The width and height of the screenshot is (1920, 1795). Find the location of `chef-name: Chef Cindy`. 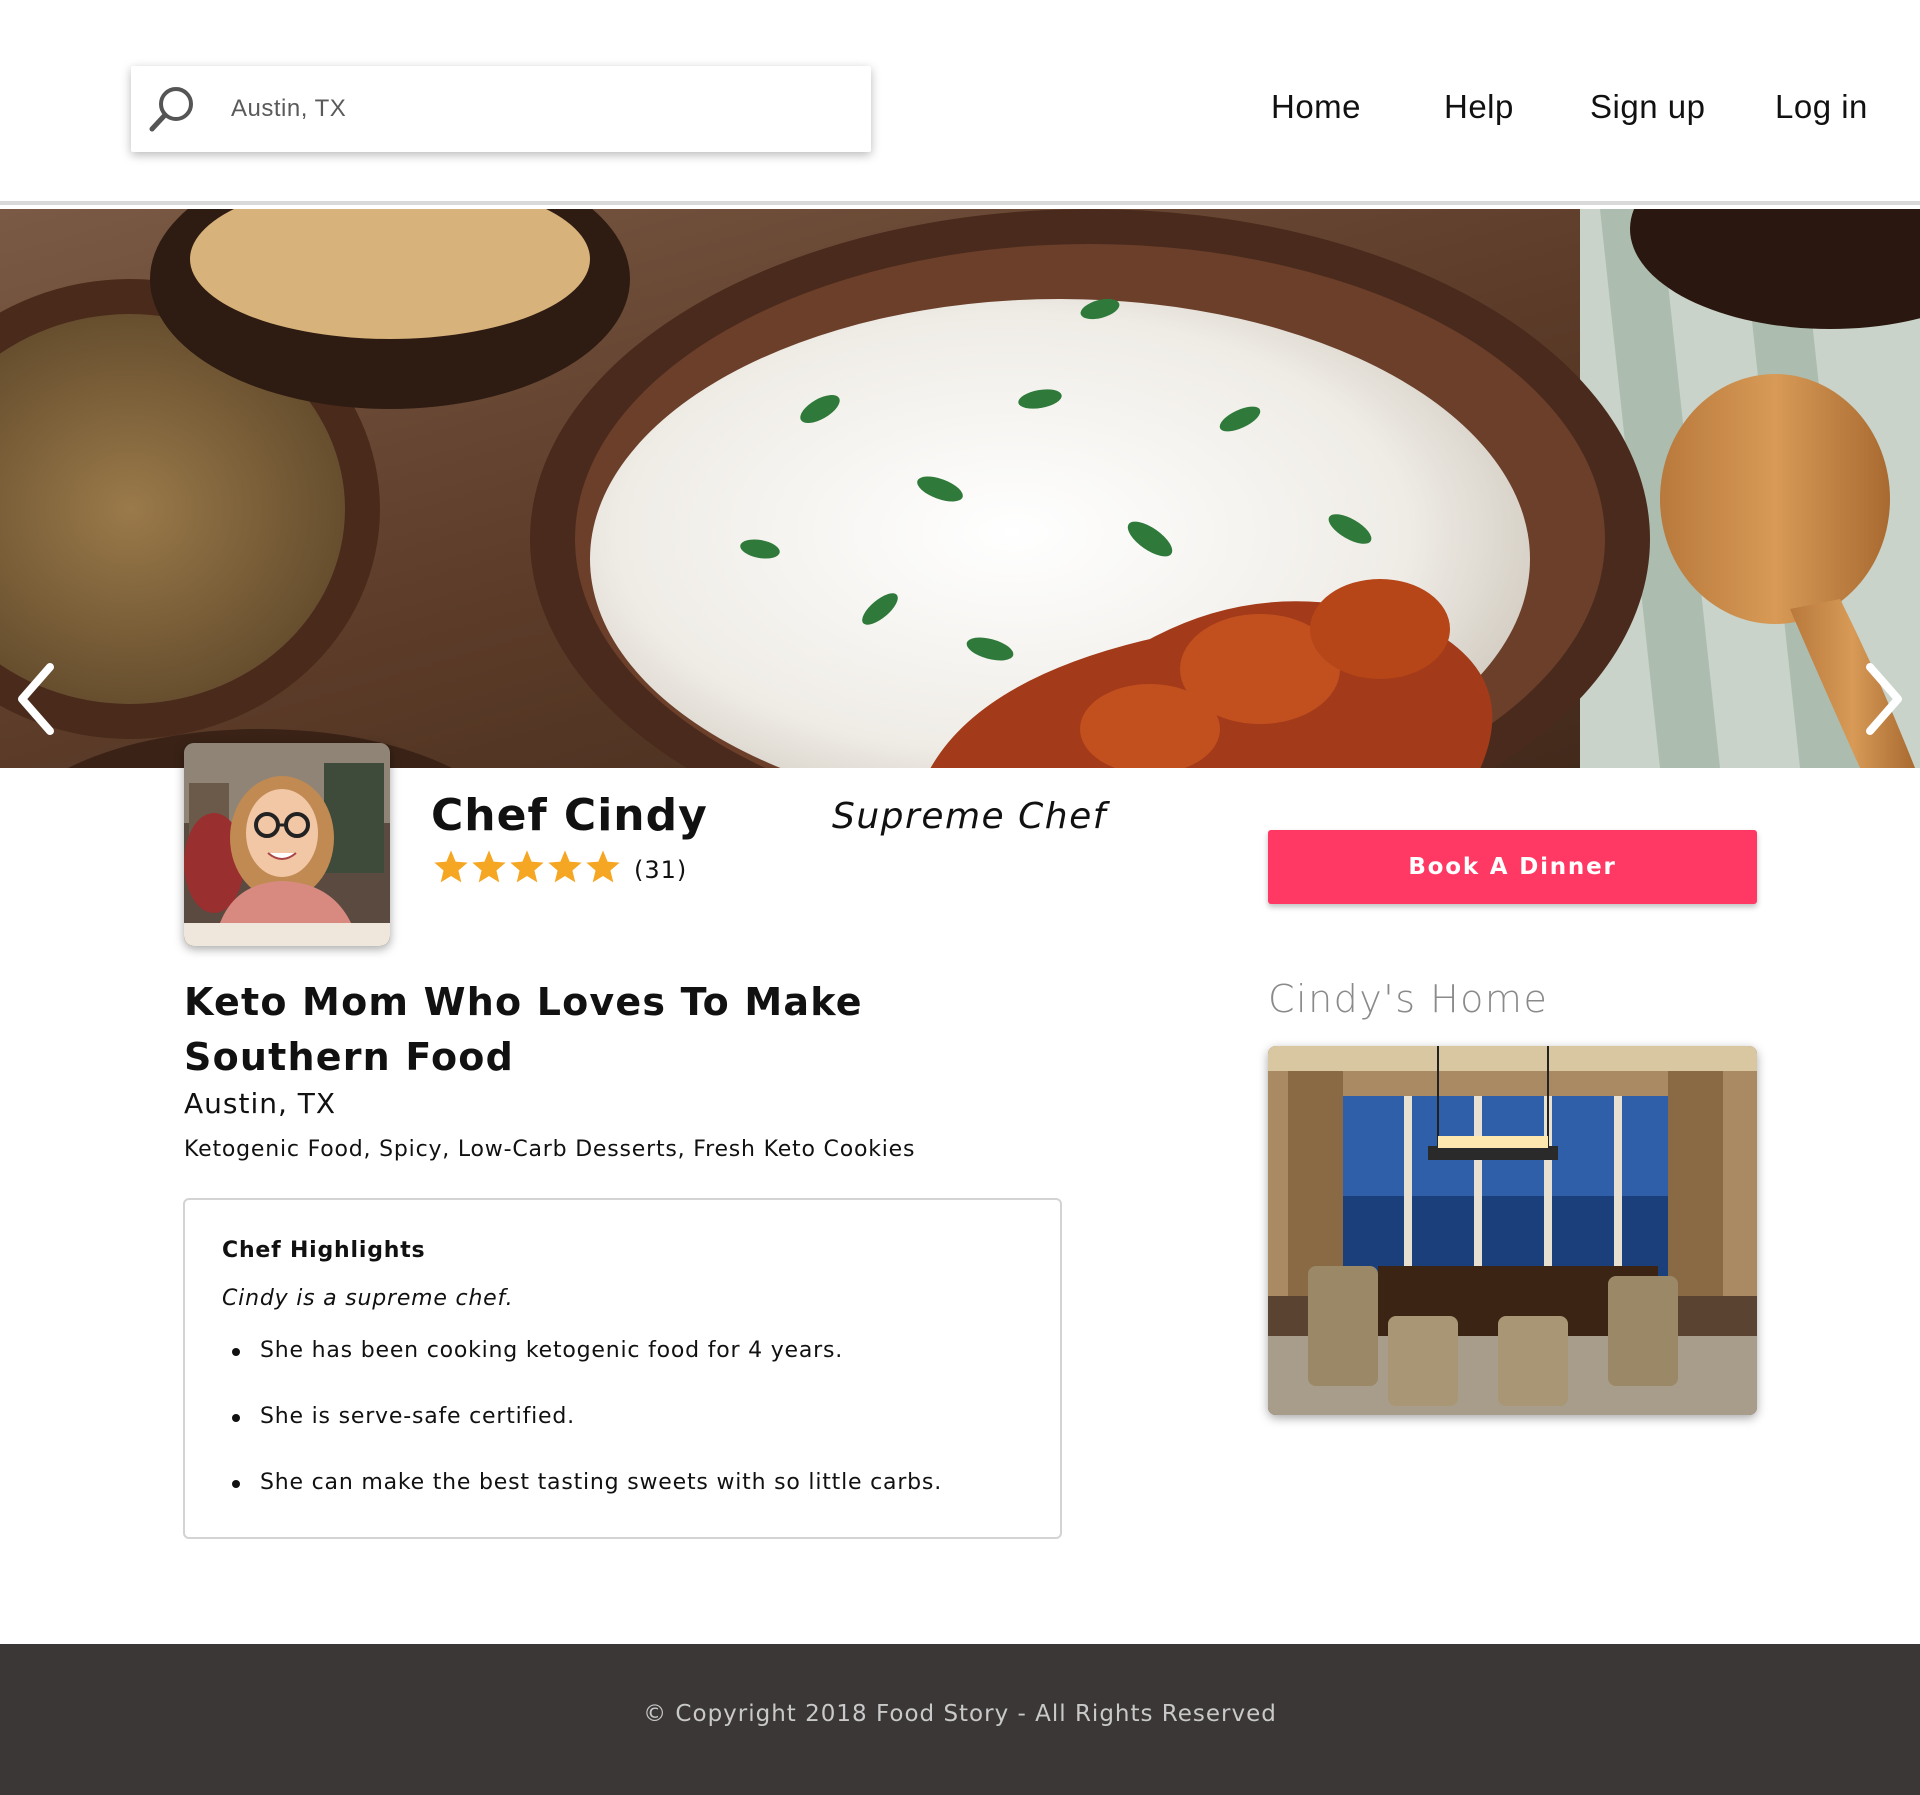

chef-name: Chef Cindy is located at coordinates (569, 815).